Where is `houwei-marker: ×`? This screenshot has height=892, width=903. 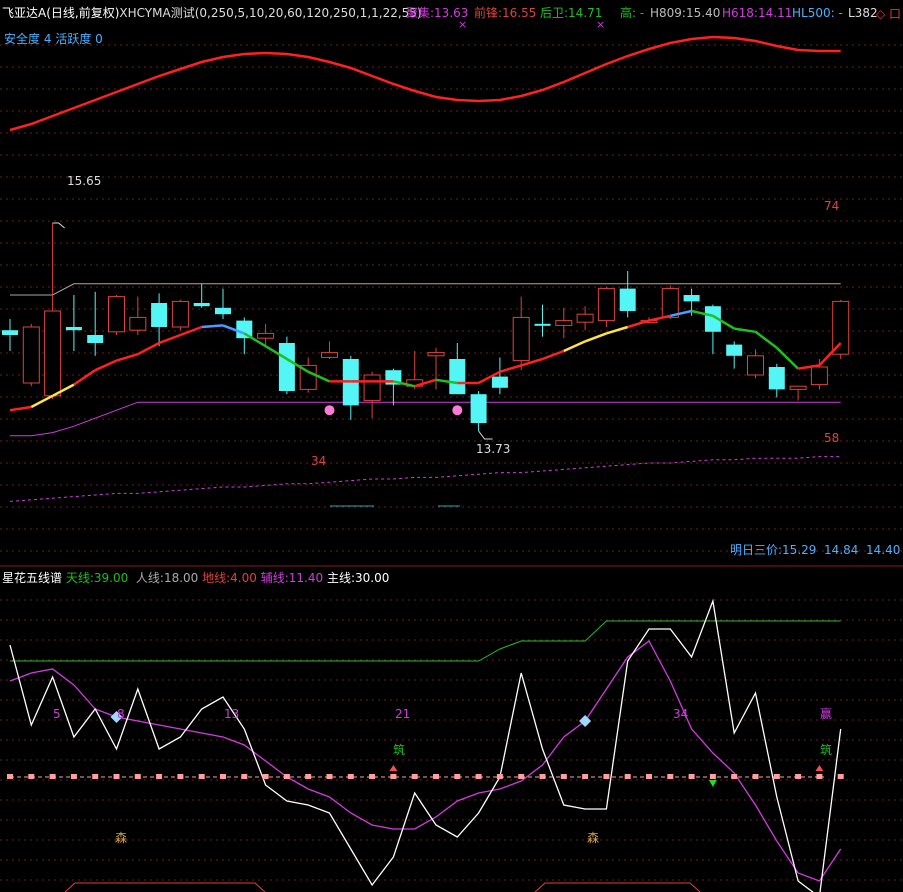
houwei-marker: × is located at coordinates (601, 24).